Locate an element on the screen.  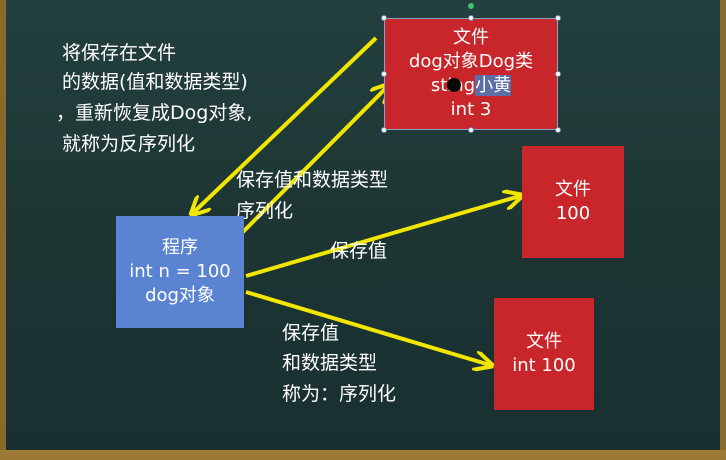
dog-file-int: int 3 is located at coordinates (471, 109).